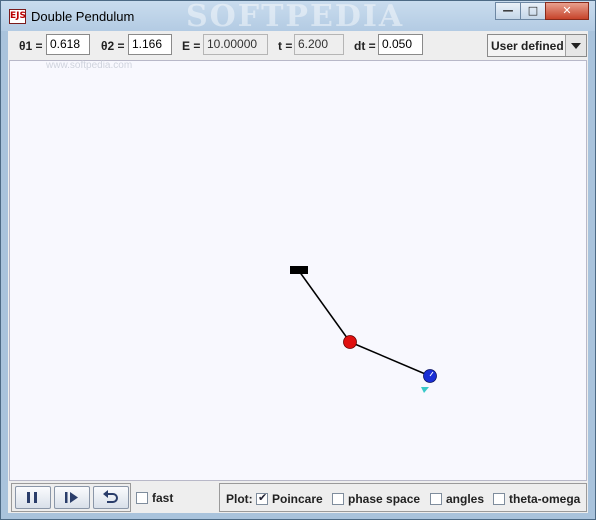 The width and height of the screenshot is (596, 520). Describe the element at coordinates (363, 329) in the screenshot. I see `pendulum-drawing` at that location.